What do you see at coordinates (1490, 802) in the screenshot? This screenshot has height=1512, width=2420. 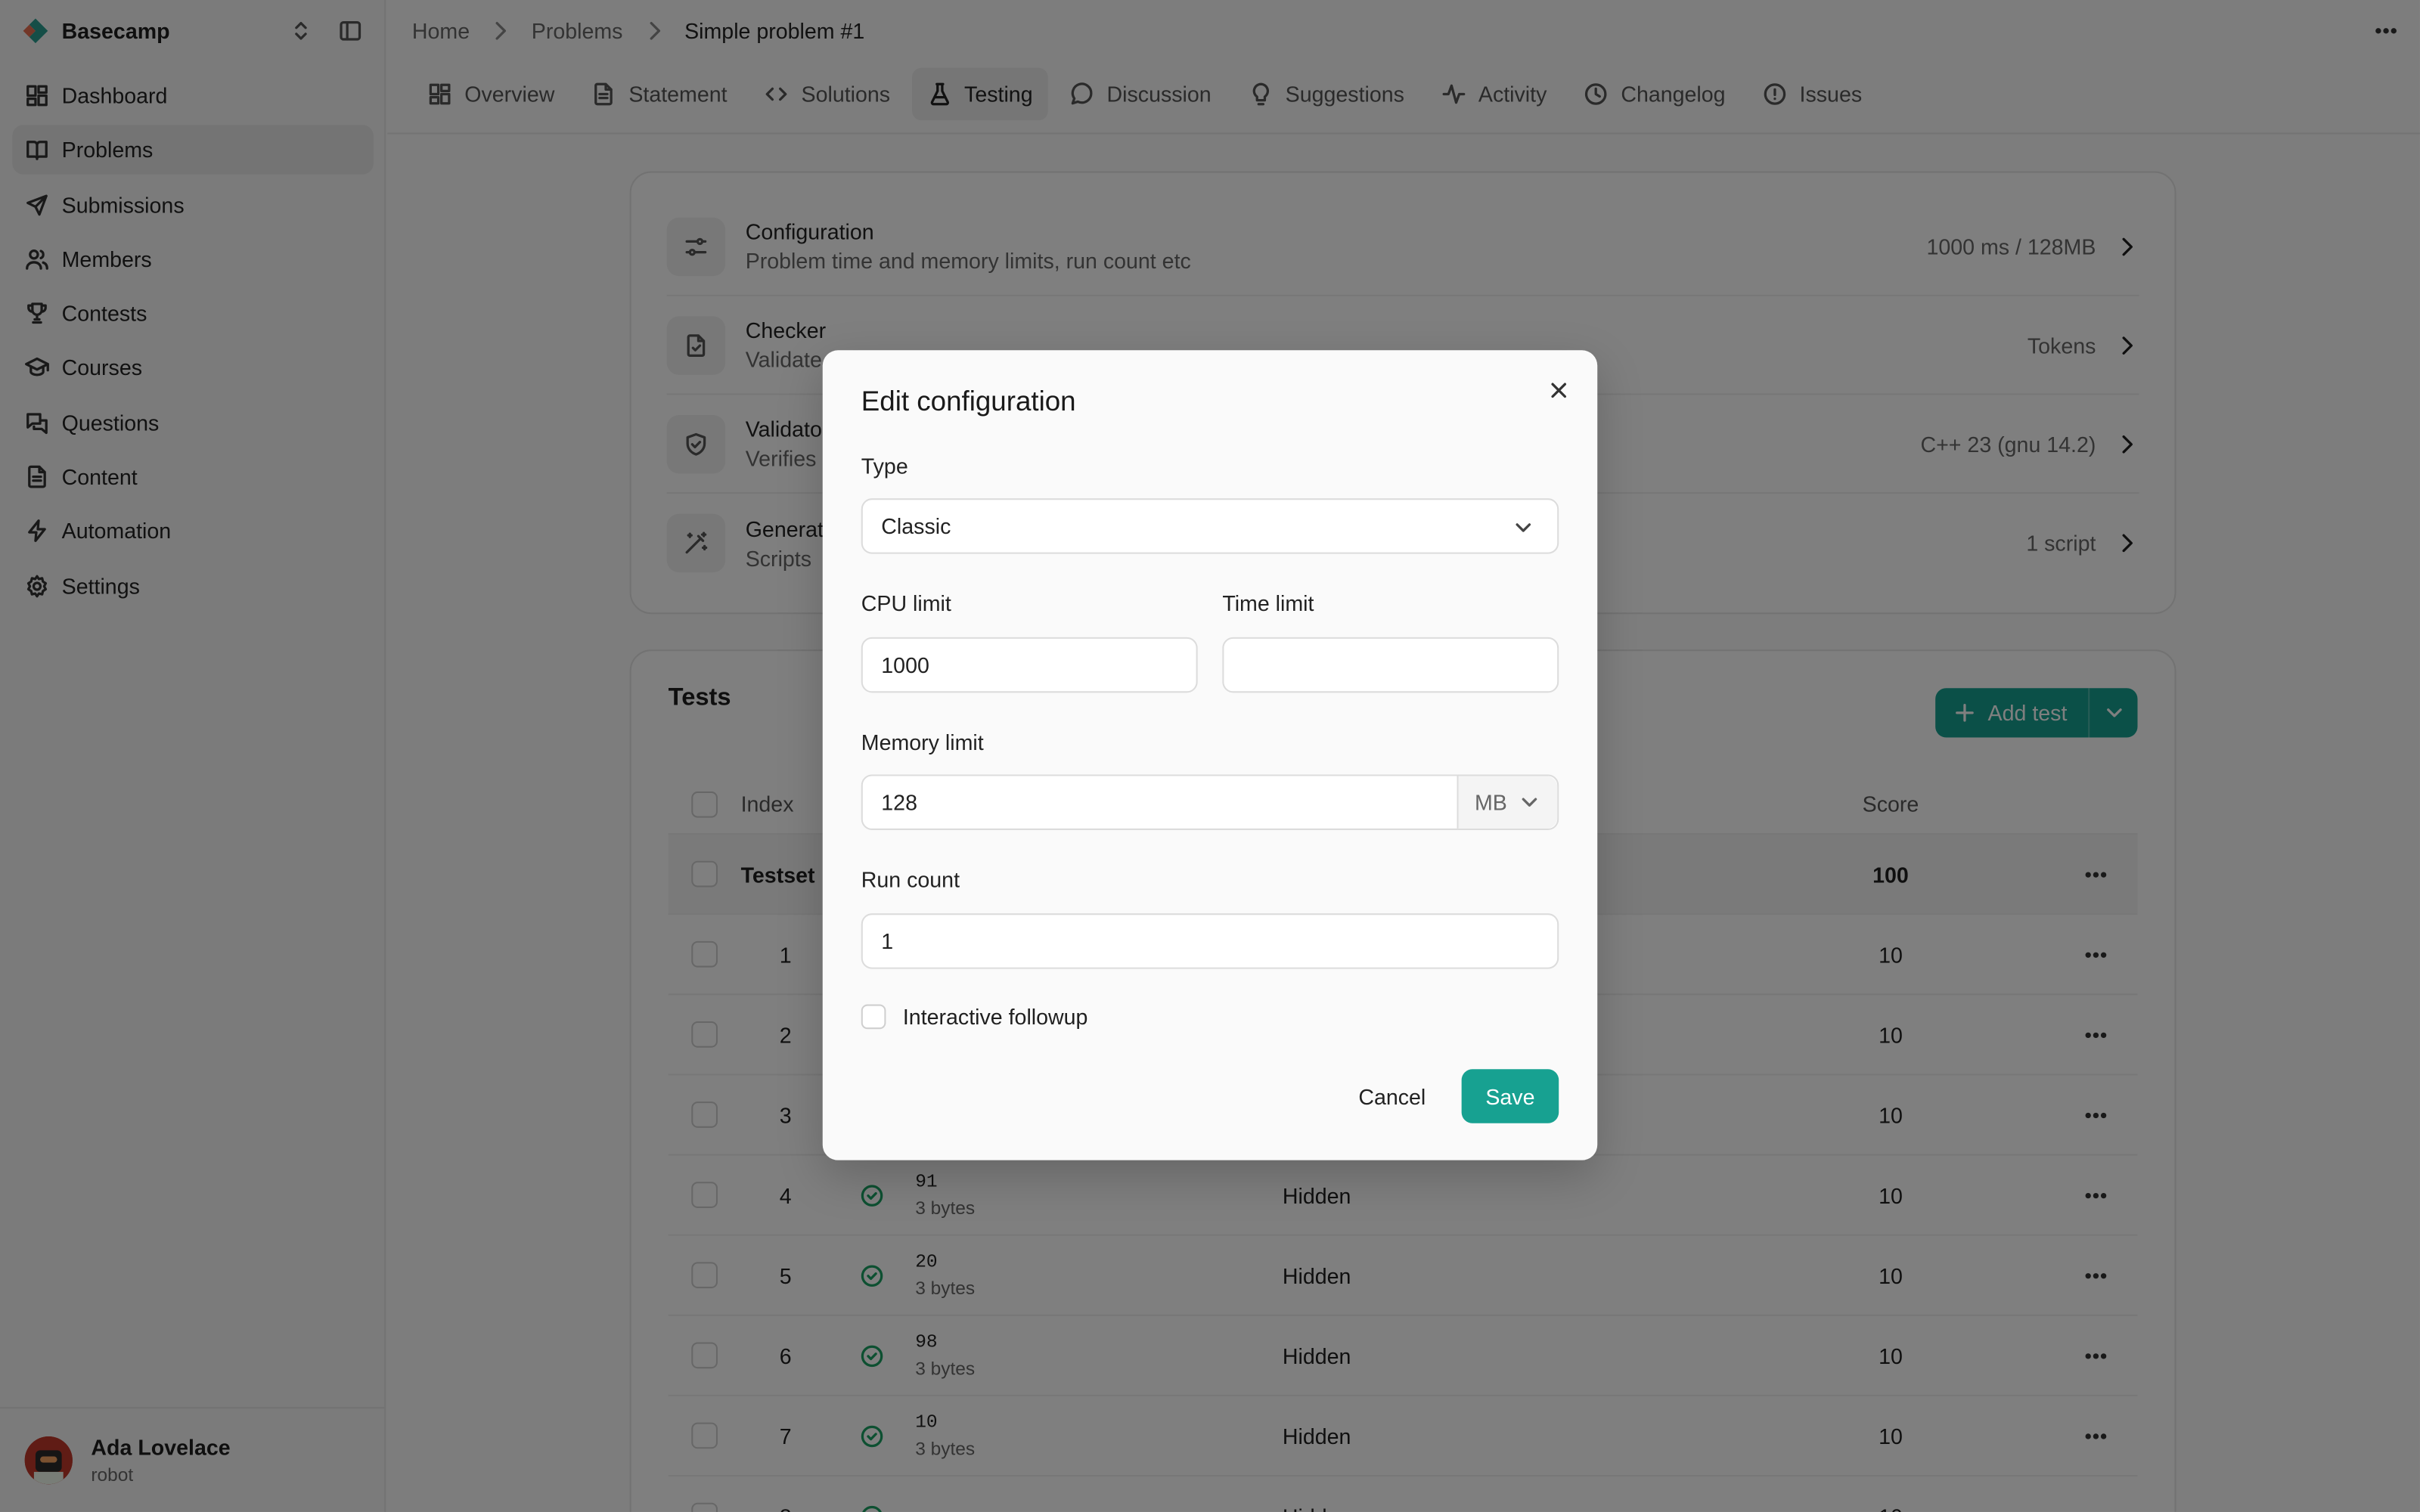 I see `memory-unit-value: MB` at bounding box center [1490, 802].